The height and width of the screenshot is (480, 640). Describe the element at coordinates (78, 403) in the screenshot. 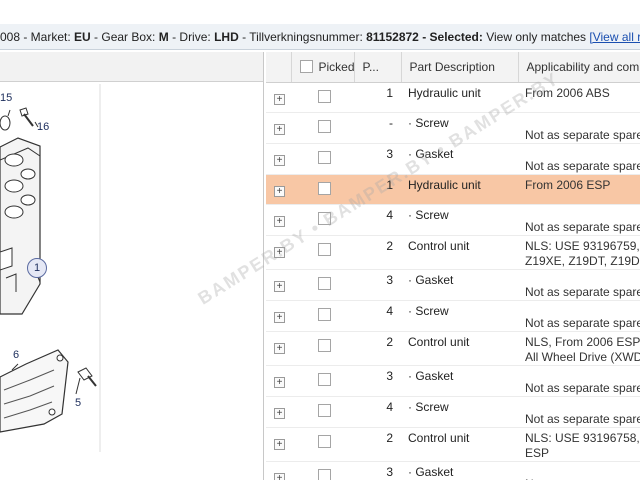

I see `callout-5: 5` at that location.